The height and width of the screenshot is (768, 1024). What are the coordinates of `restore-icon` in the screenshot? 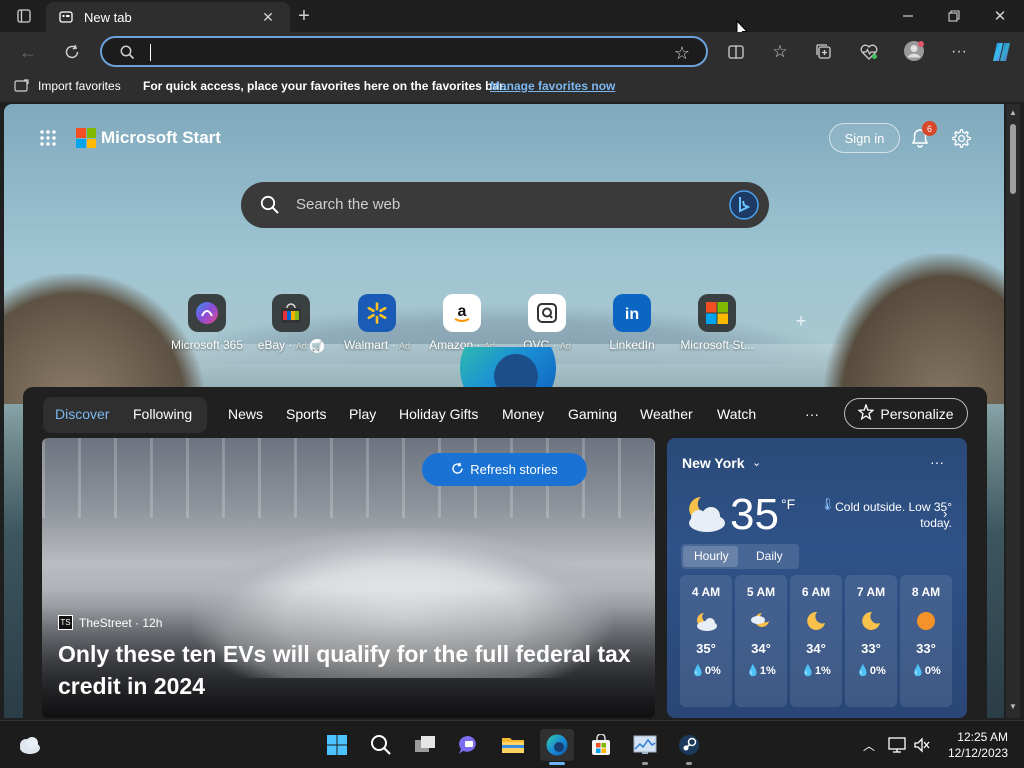 It's located at (954, 16).